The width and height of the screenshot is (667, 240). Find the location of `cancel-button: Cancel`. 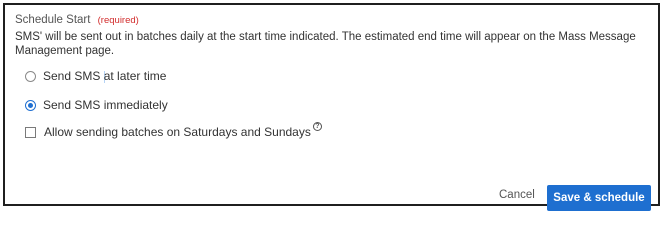

cancel-button: Cancel is located at coordinates (517, 195).